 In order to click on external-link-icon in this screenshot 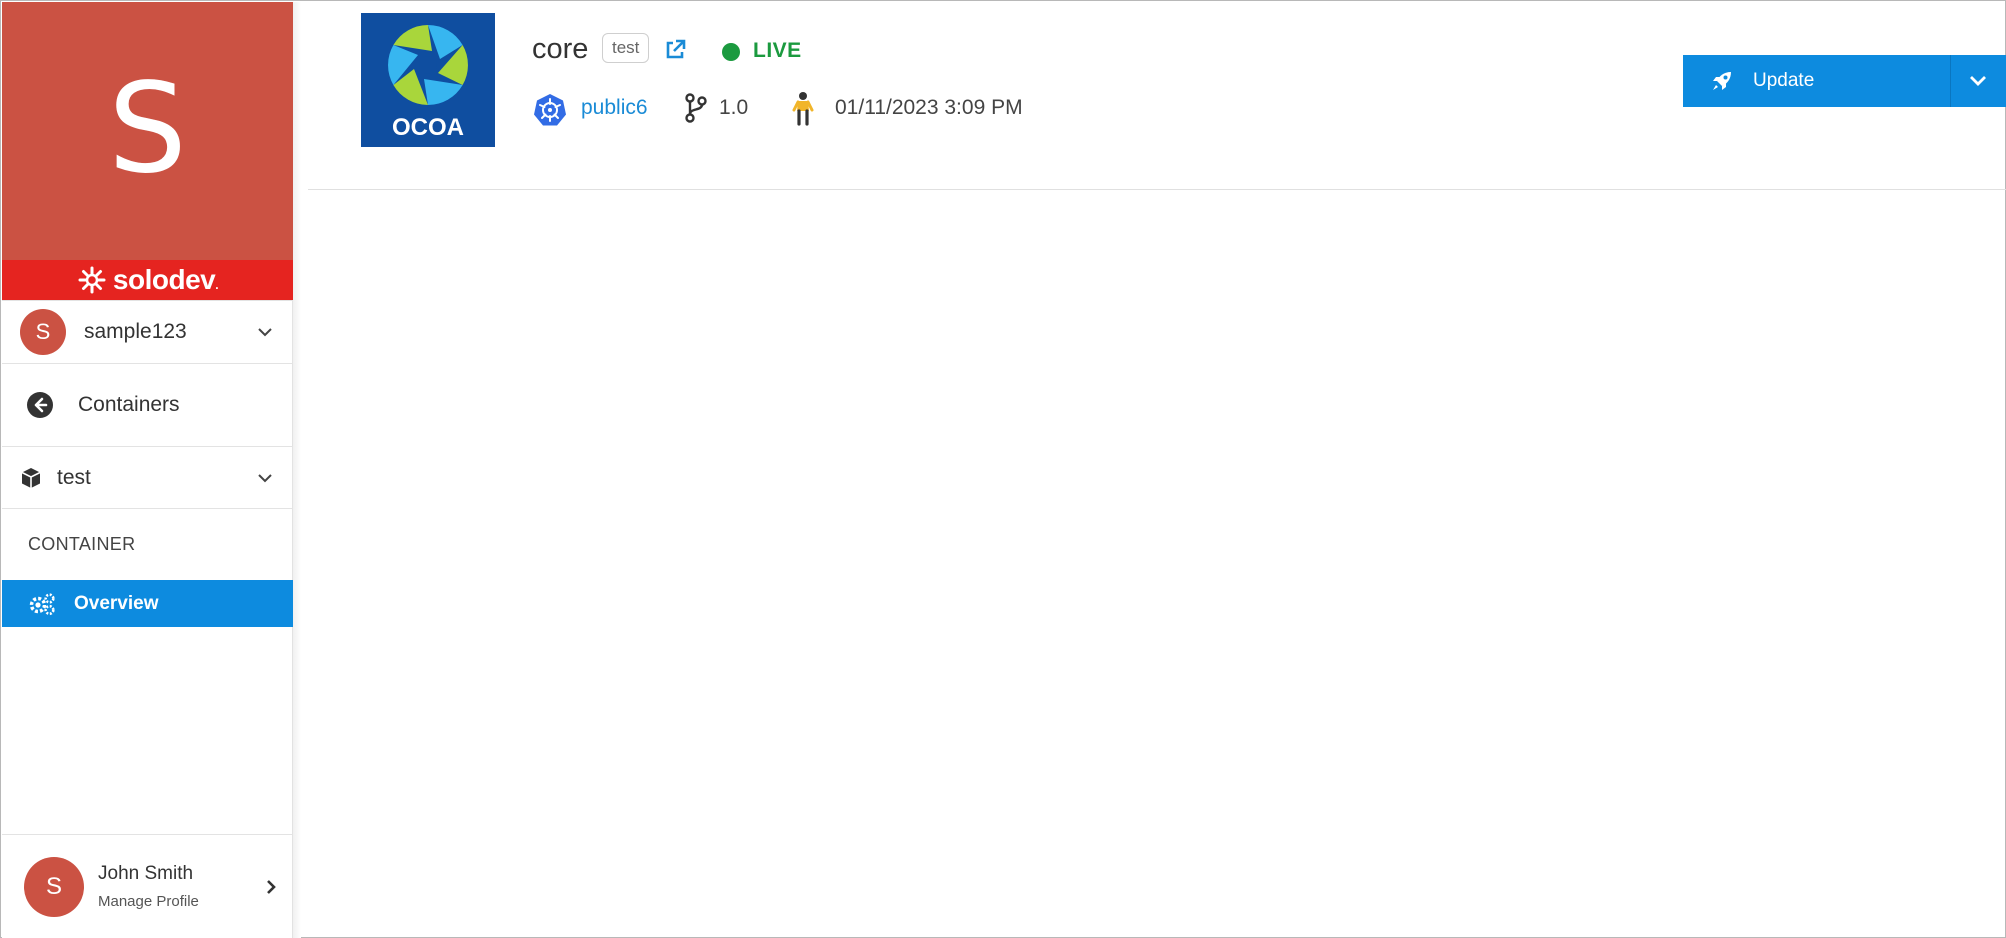, I will do `click(675, 50)`.